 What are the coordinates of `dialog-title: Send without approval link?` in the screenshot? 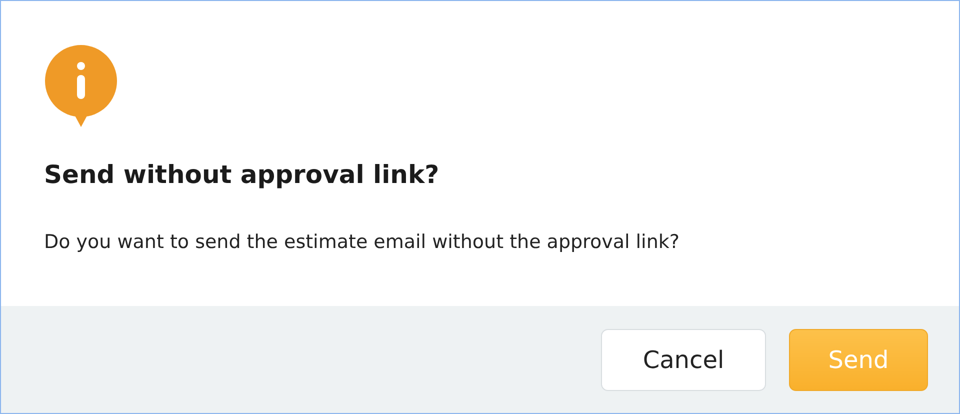 It's located at (242, 174).